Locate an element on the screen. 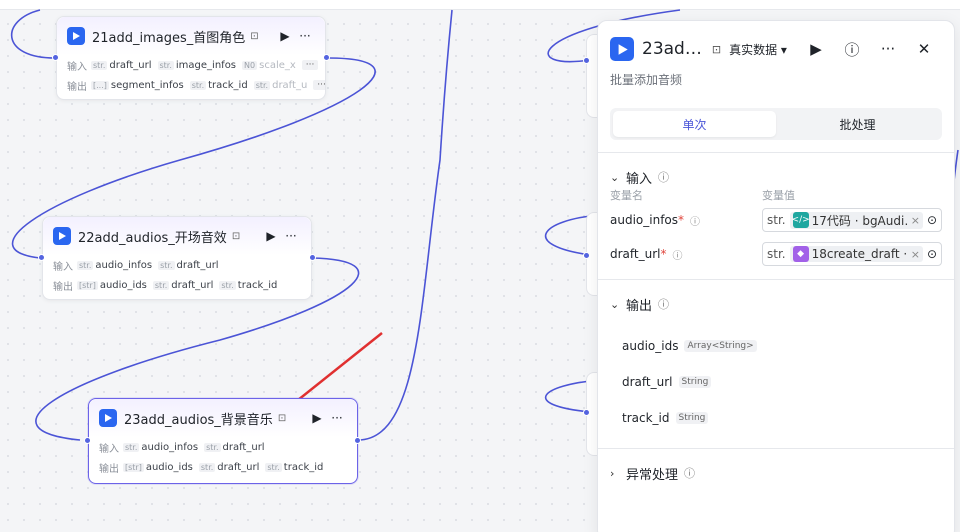 The width and height of the screenshot is (960, 532). panel-description: 批量添加音频 is located at coordinates (646, 80).